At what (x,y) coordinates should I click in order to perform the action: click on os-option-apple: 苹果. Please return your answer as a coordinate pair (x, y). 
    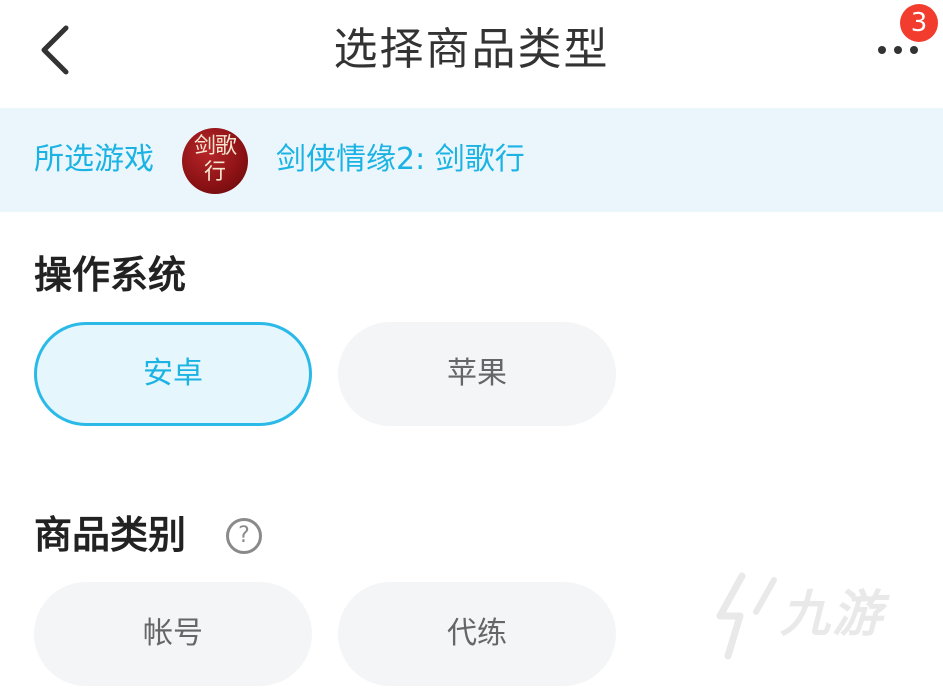
    Looking at the image, I should click on (477, 374).